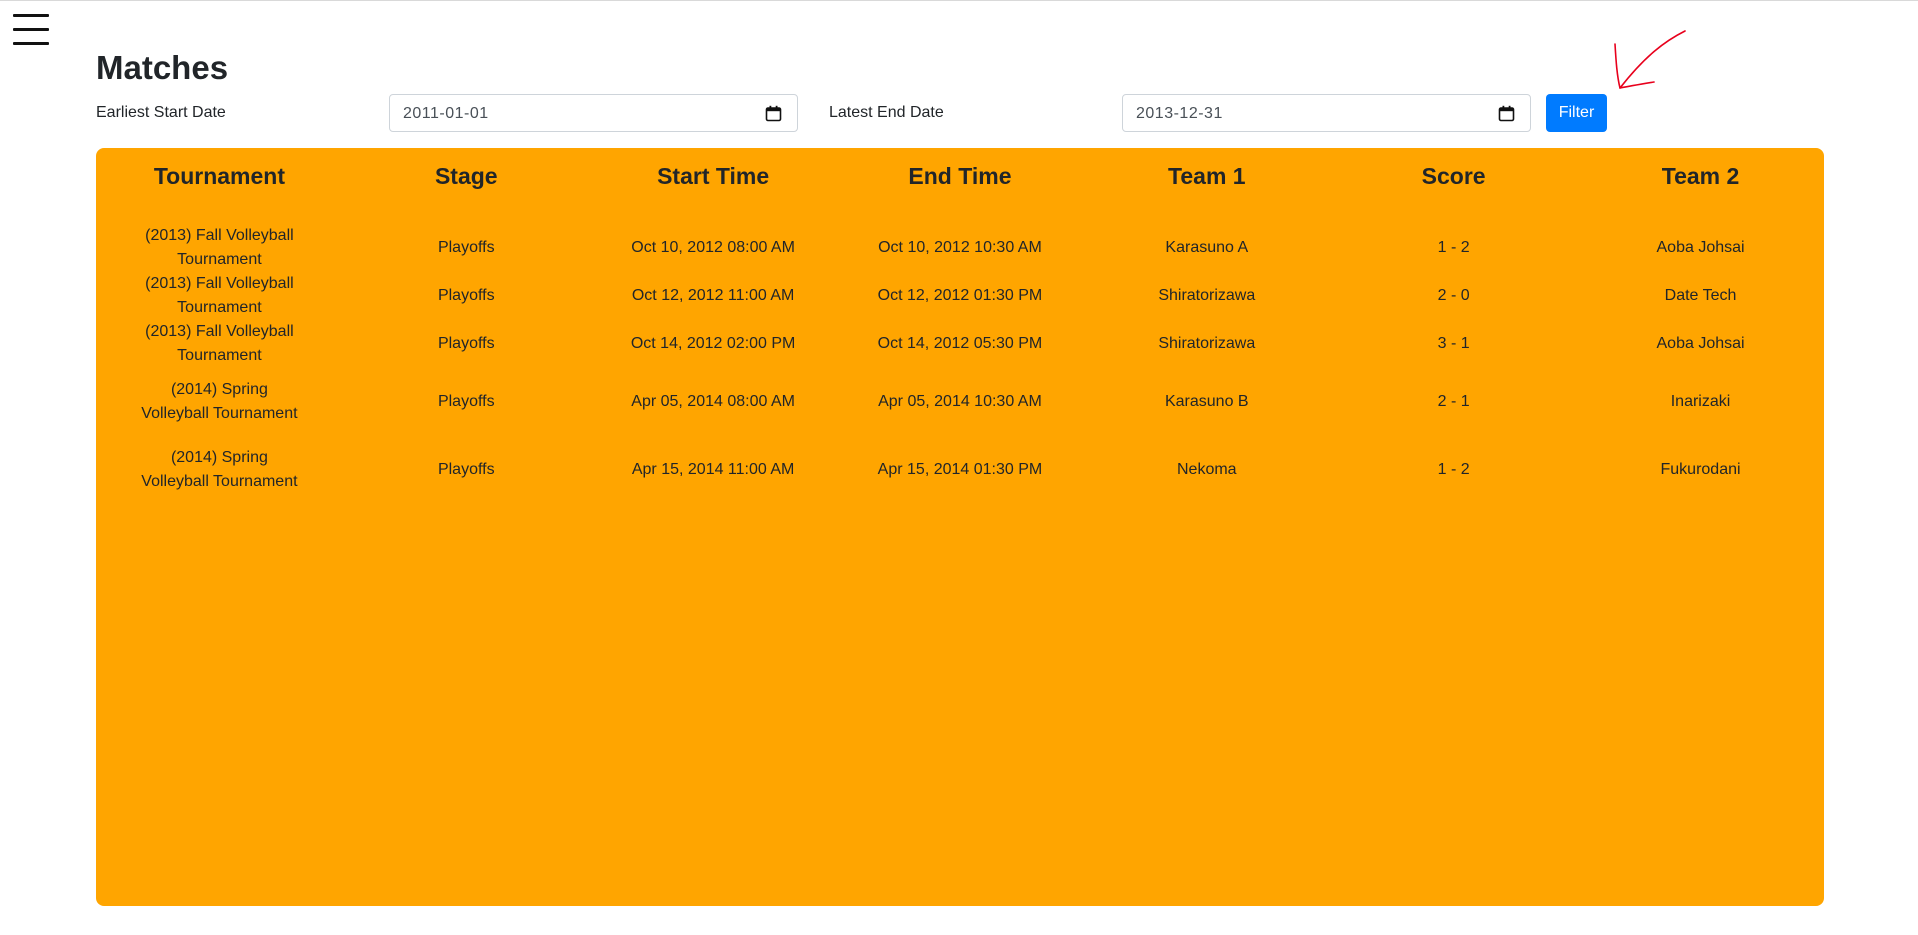 The height and width of the screenshot is (935, 1918). Describe the element at coordinates (713, 247) in the screenshot. I see `cell-start-time: Oct 10, 2012 08:00 AM` at that location.